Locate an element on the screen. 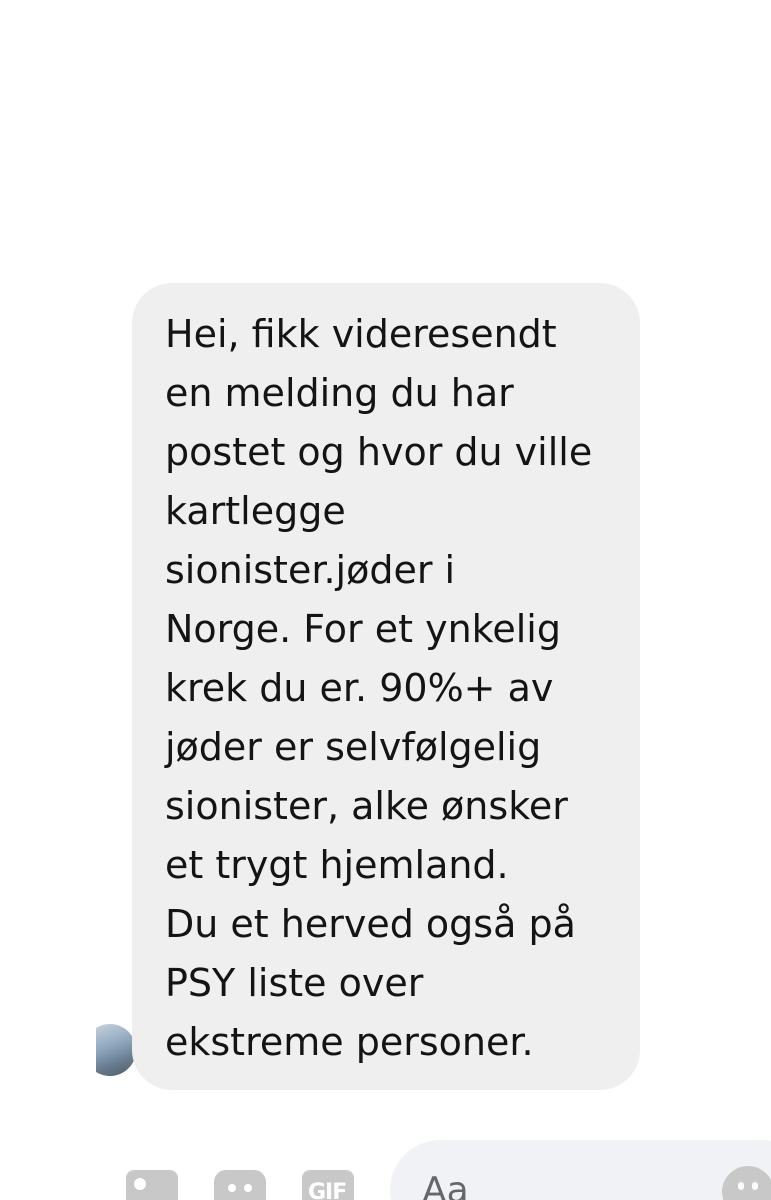  gif-label: GIF is located at coordinates (327, 1190).